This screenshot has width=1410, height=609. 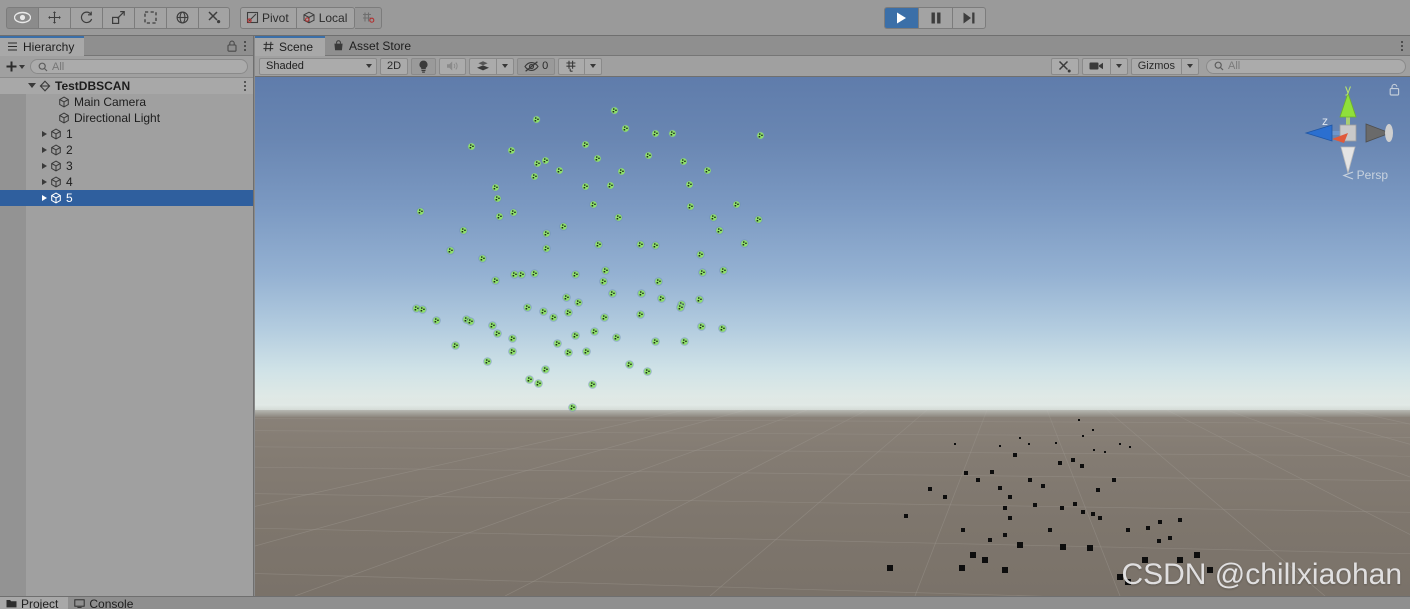 What do you see at coordinates (22, 17) in the screenshot?
I see `hand-tool-button` at bounding box center [22, 17].